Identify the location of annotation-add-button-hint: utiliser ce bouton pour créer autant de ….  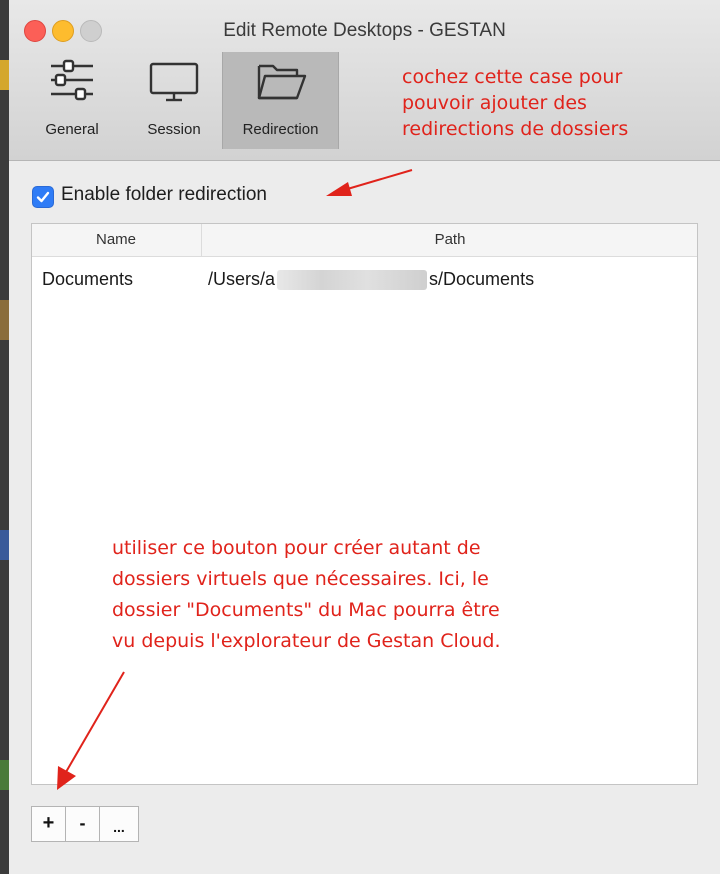
(362, 595).